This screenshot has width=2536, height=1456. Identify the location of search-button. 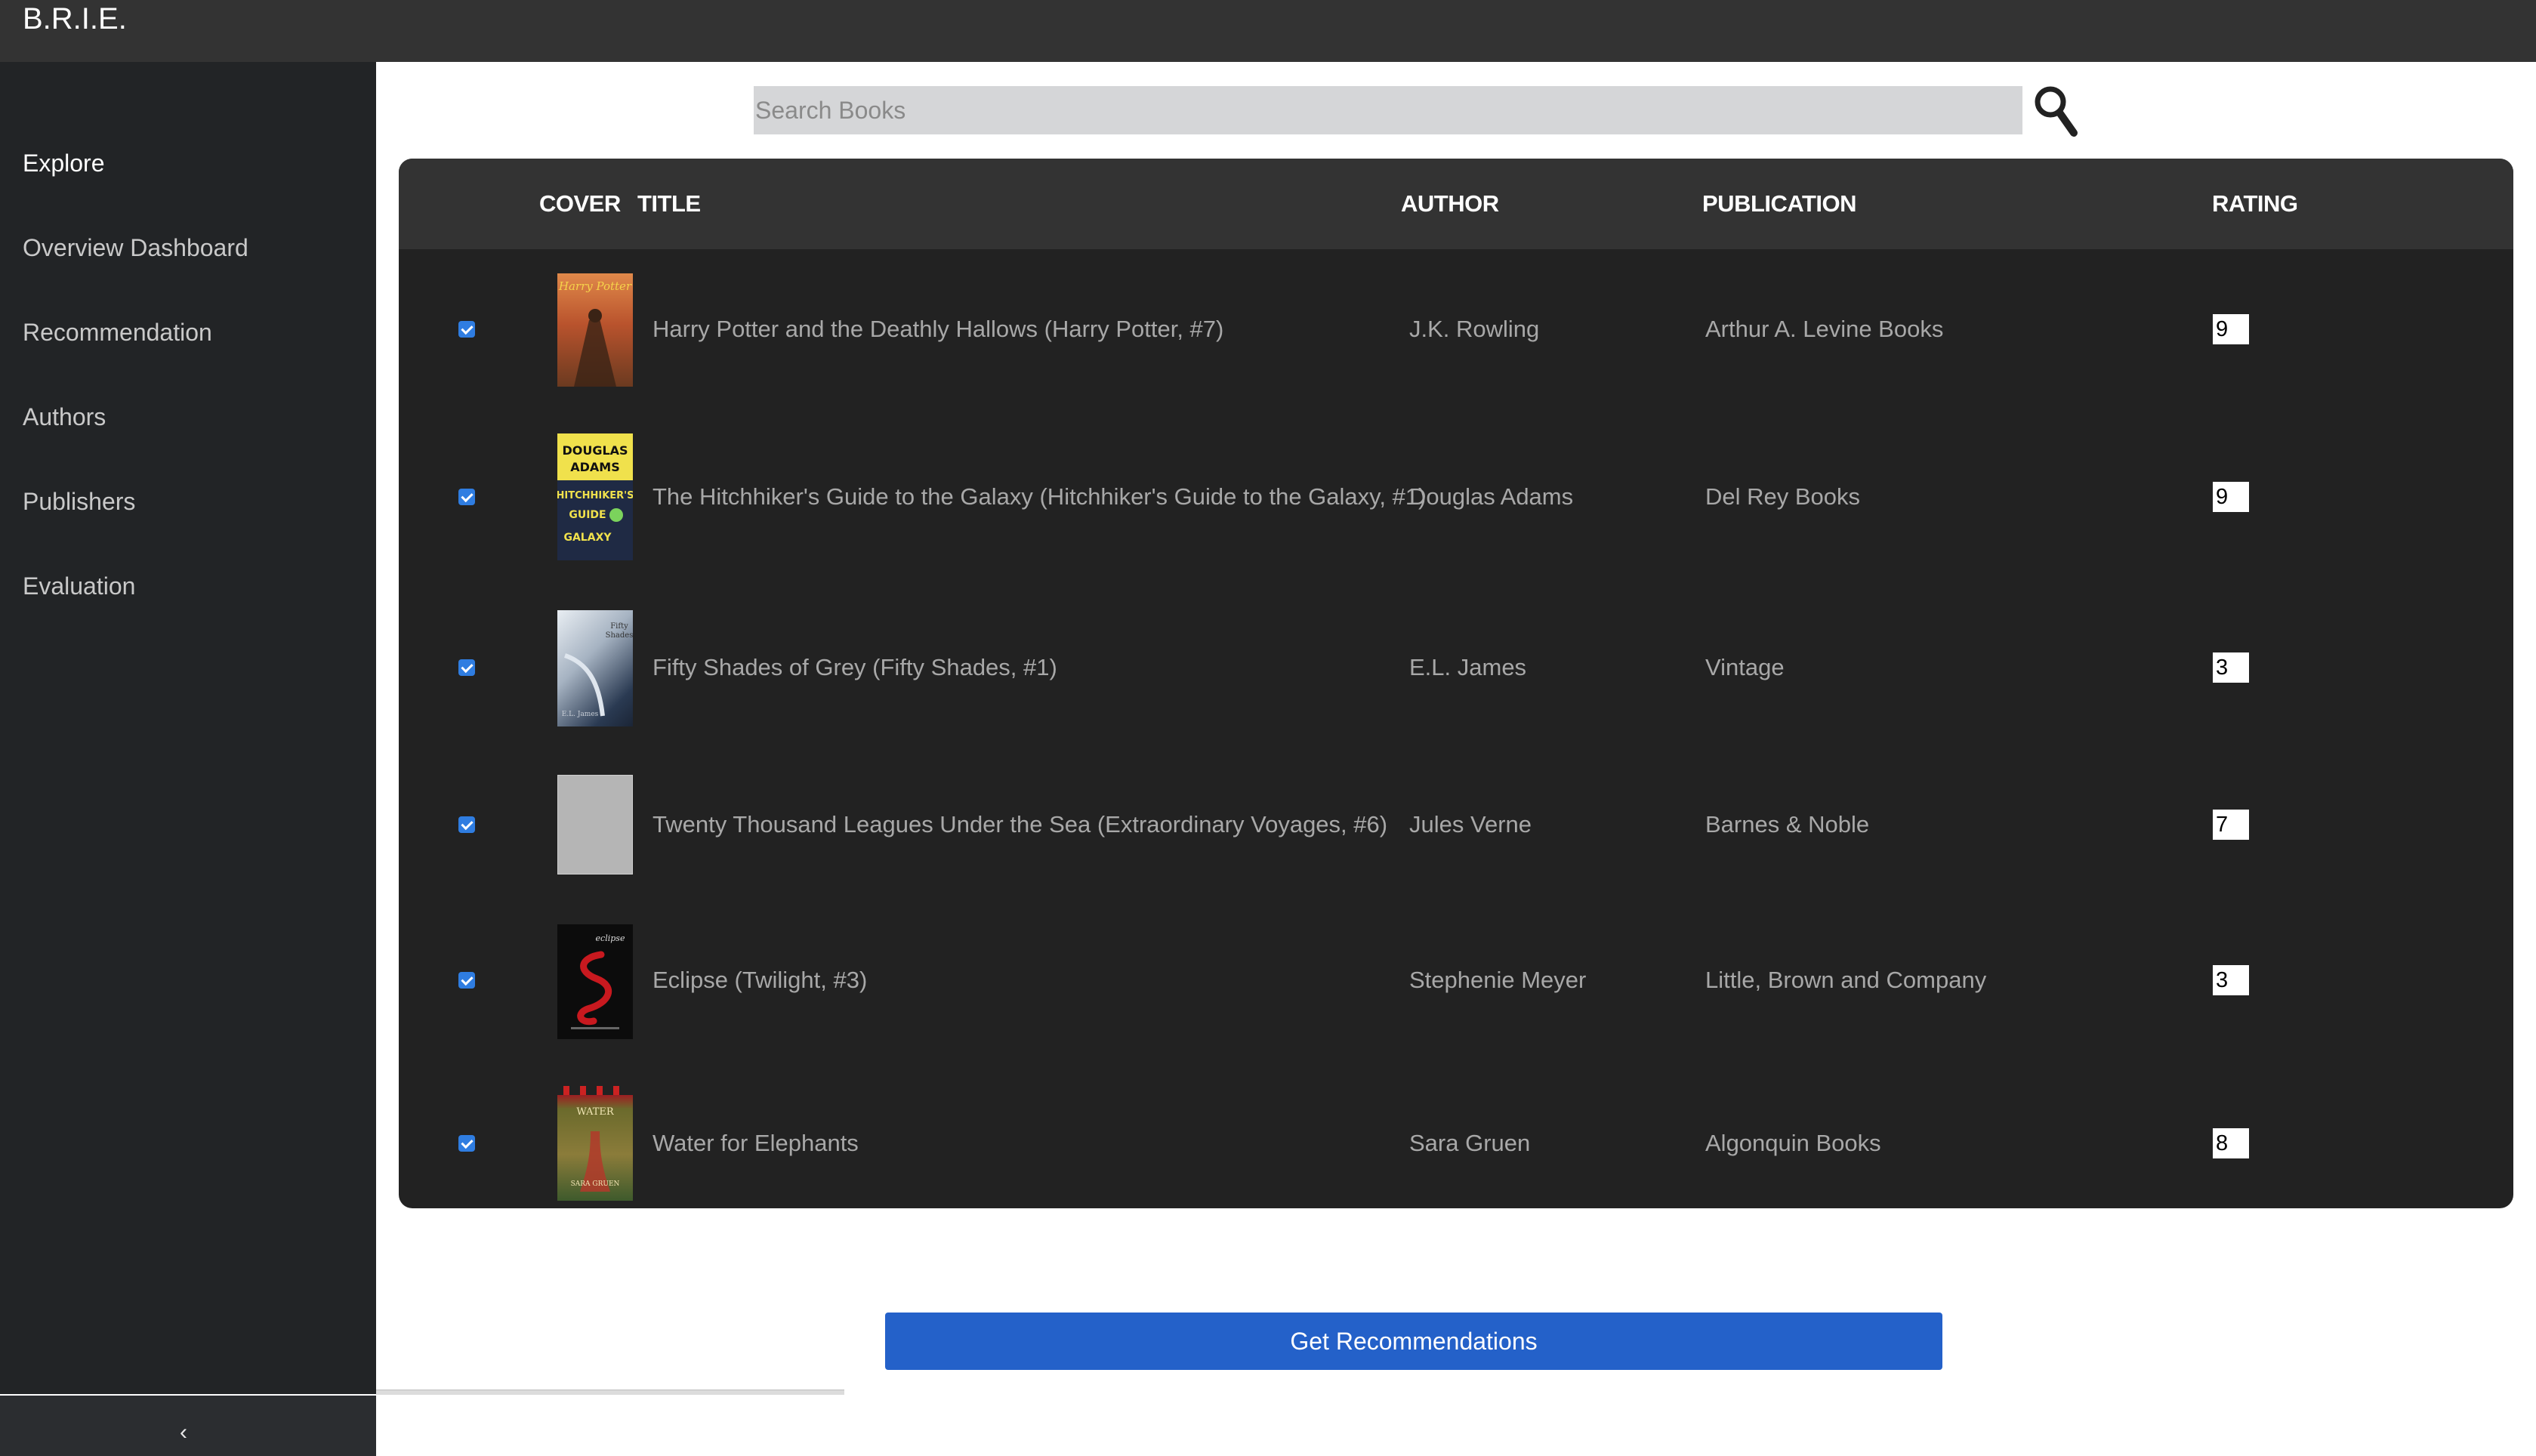
(2056, 111).